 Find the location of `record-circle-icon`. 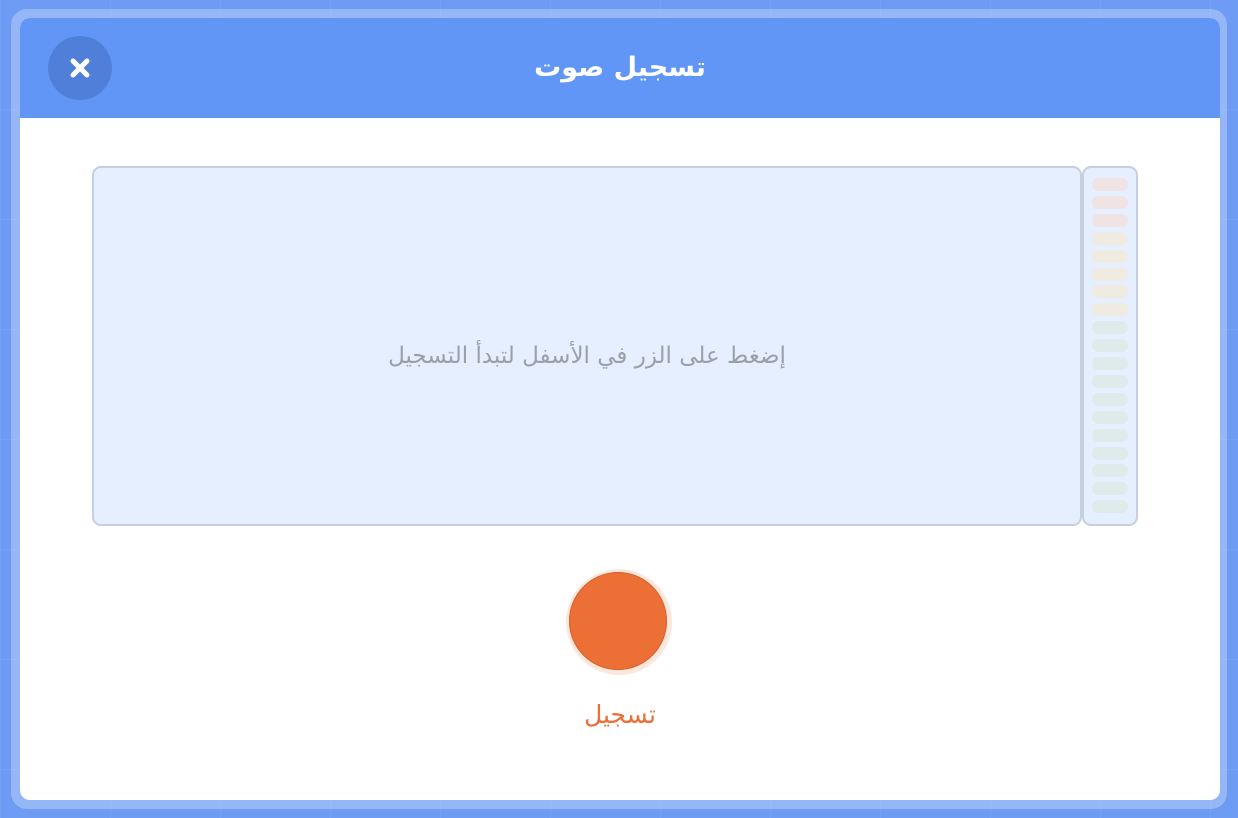

record-circle-icon is located at coordinates (618, 621).